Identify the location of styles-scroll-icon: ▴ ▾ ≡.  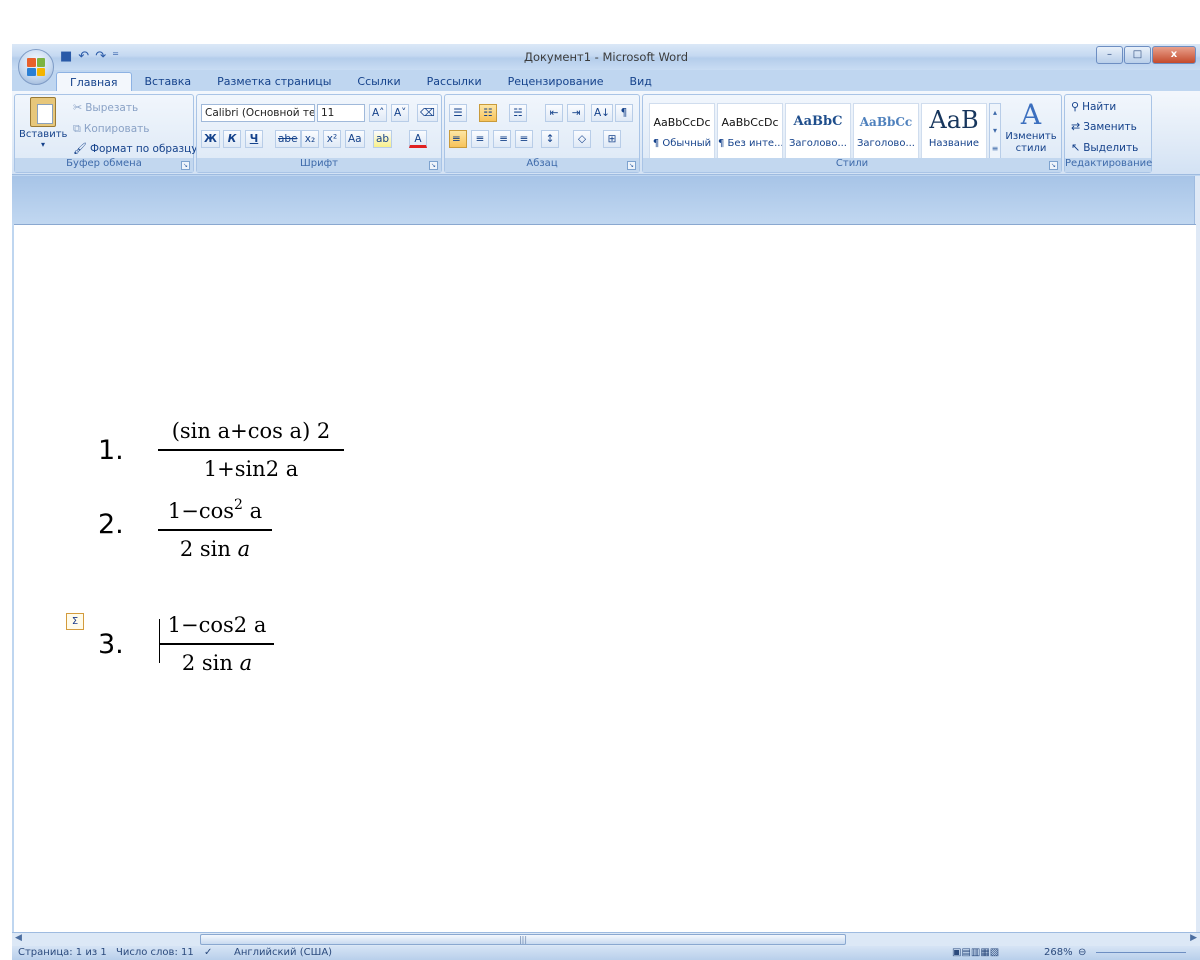
(995, 131).